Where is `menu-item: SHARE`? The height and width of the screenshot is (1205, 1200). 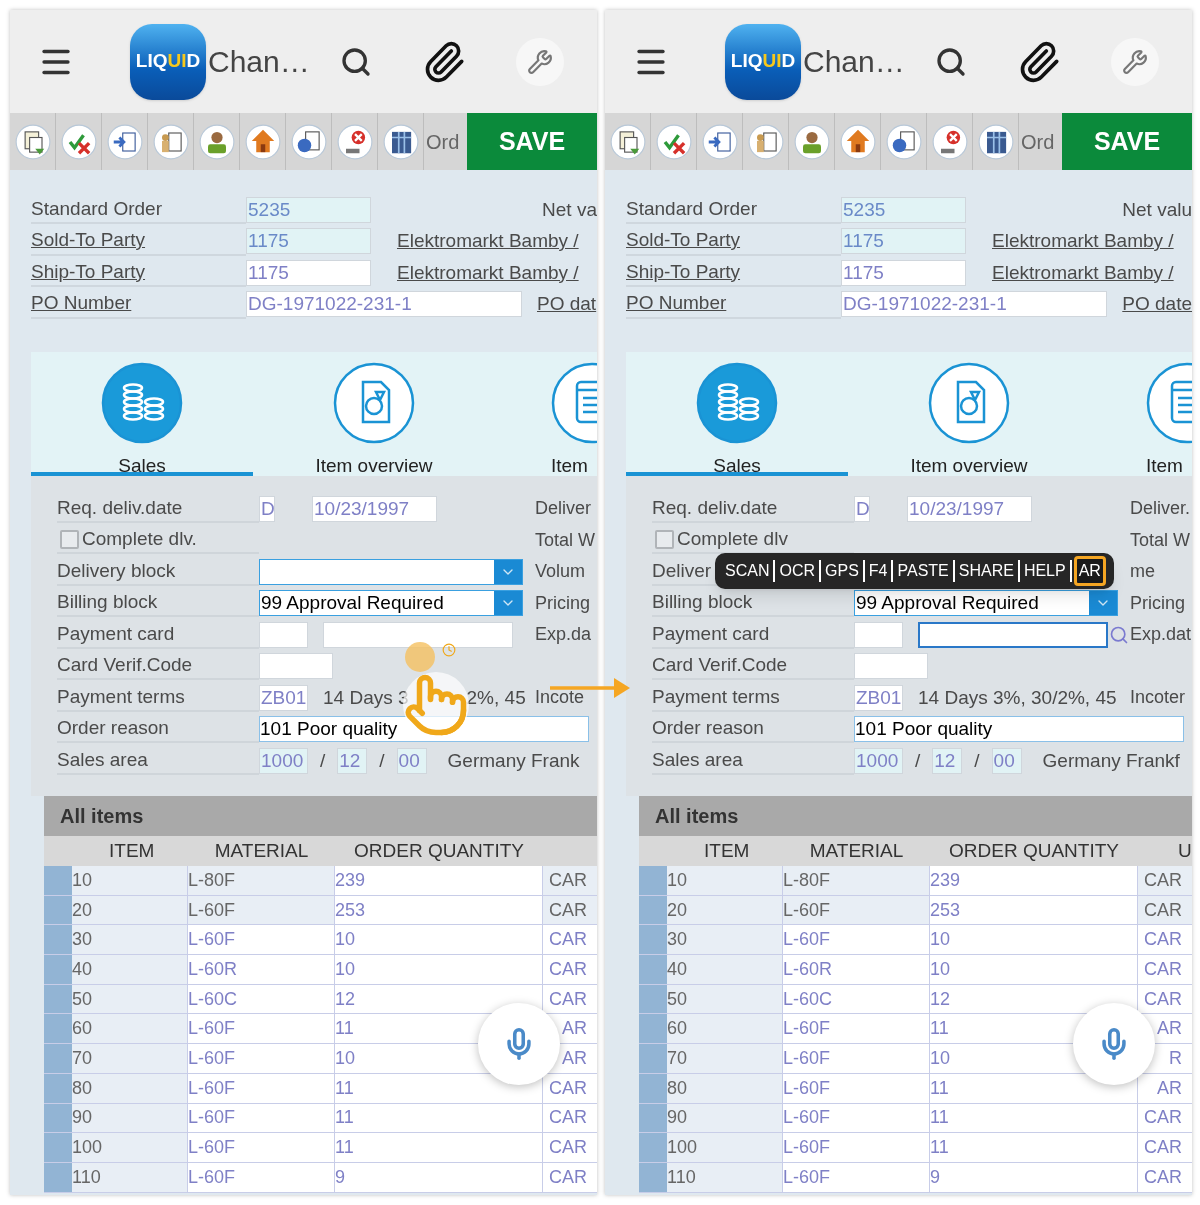 menu-item: SHARE is located at coordinates (986, 571).